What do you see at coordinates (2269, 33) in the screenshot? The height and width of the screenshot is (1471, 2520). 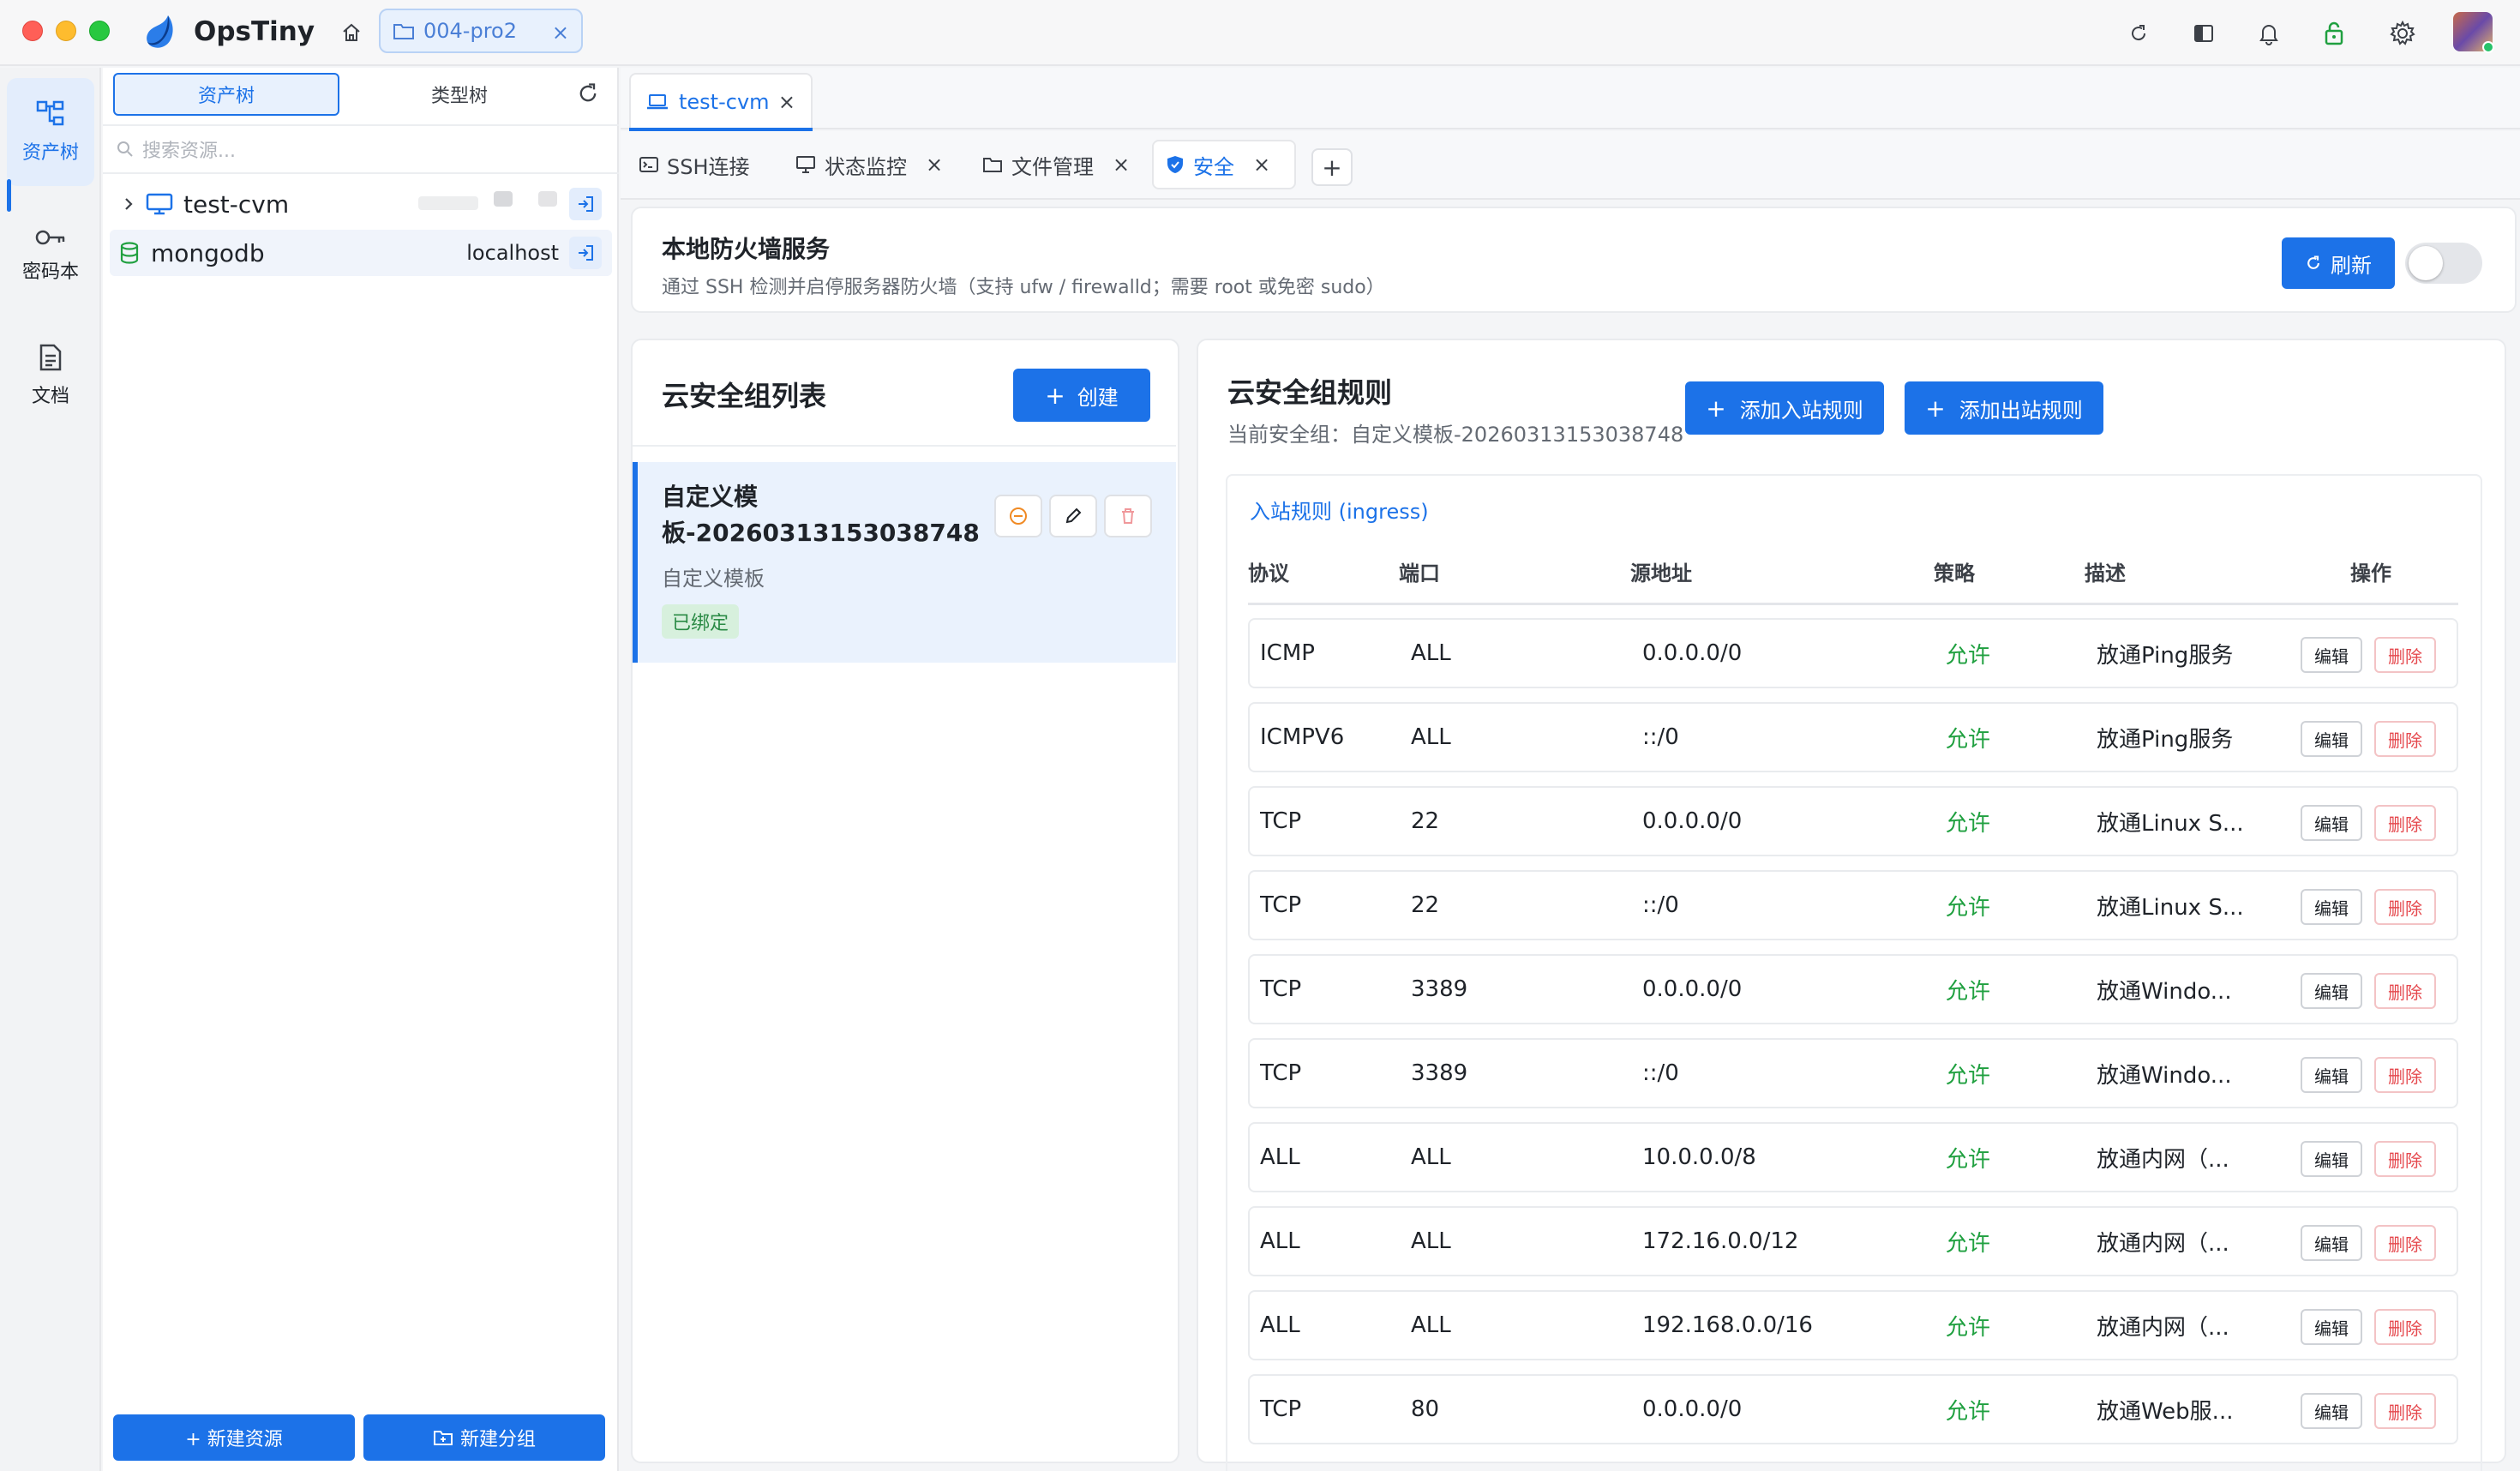 I see `bell-icon` at bounding box center [2269, 33].